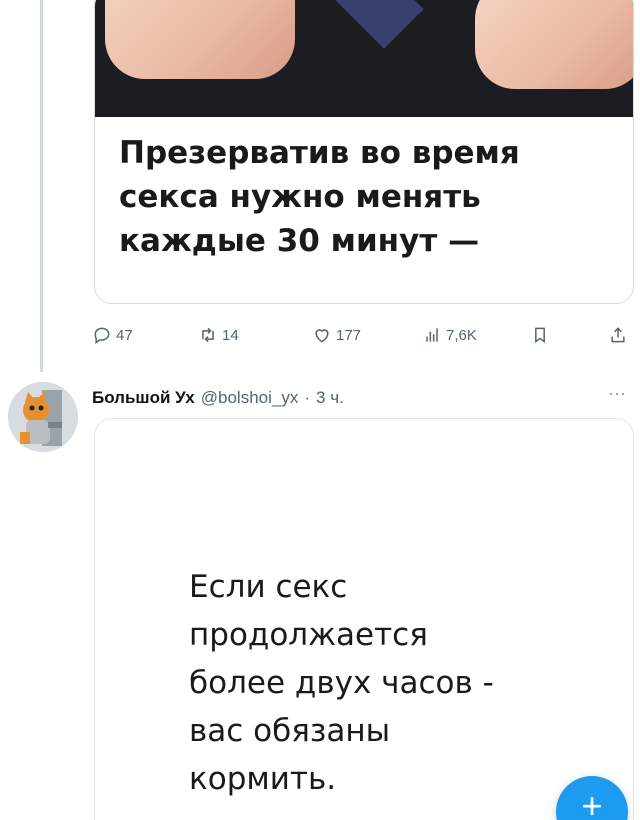 Image resolution: width=640 pixels, height=820 pixels. What do you see at coordinates (208, 335) in the screenshot?
I see `repost-icon` at bounding box center [208, 335].